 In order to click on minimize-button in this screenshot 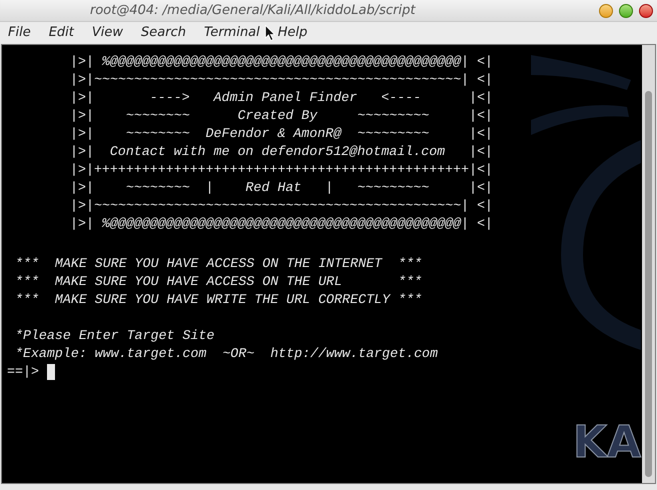, I will do `click(606, 11)`.